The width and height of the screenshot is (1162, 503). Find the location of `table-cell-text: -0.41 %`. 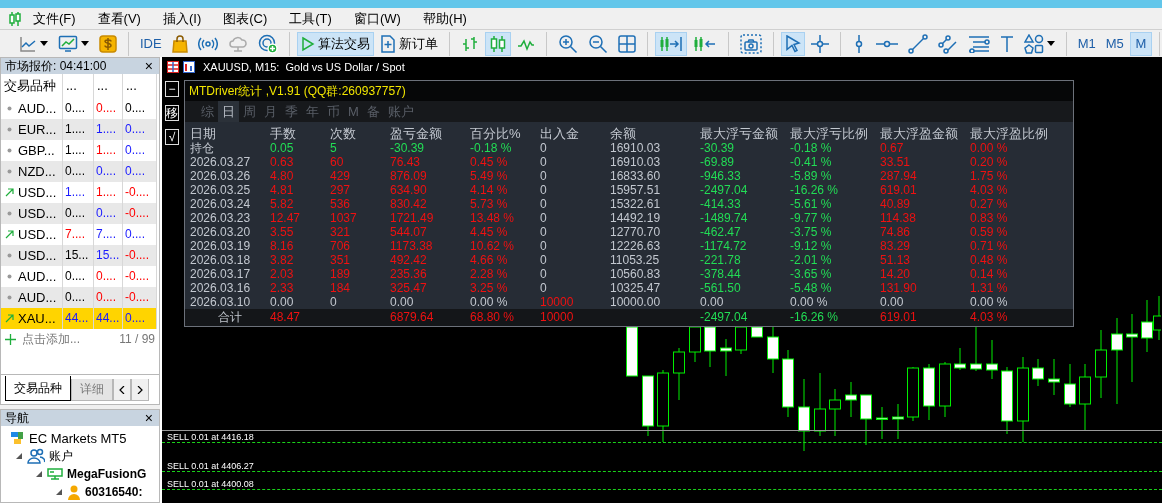

table-cell-text: -0.41 % is located at coordinates (811, 162).